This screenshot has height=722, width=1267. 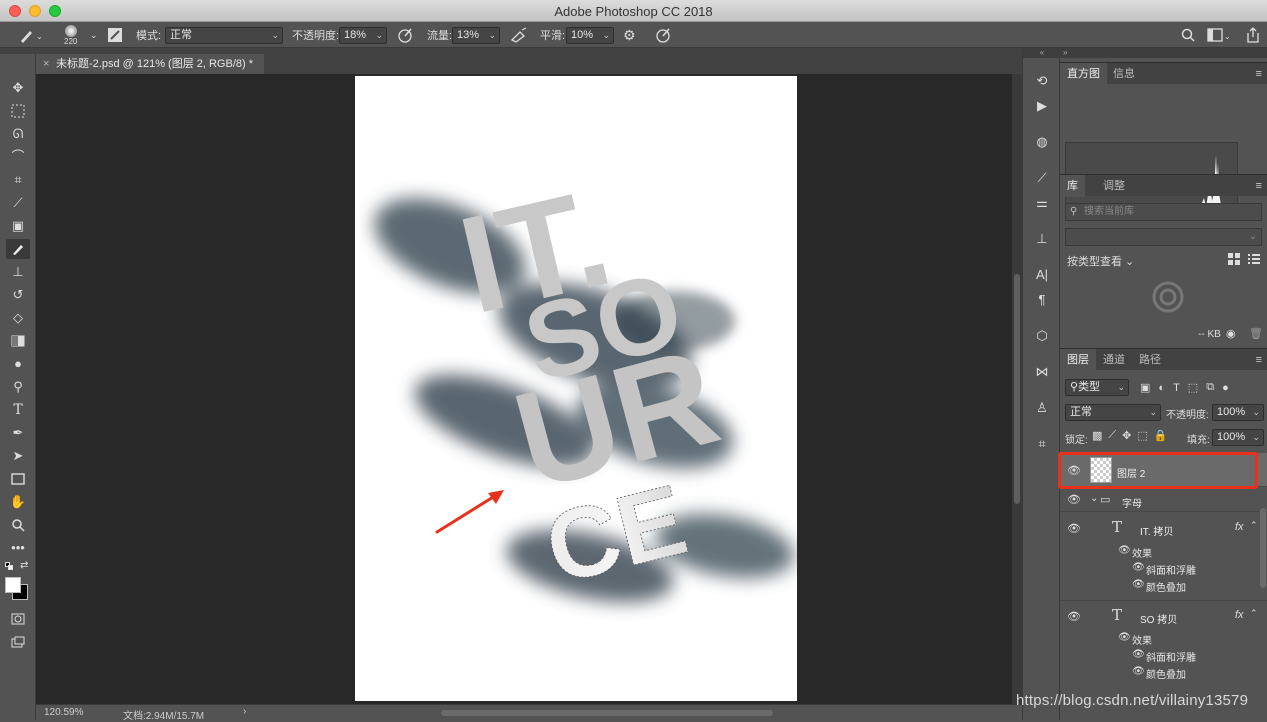 What do you see at coordinates (224, 35) in the screenshot?
I see `mode-select: 正常 ⌄` at bounding box center [224, 35].